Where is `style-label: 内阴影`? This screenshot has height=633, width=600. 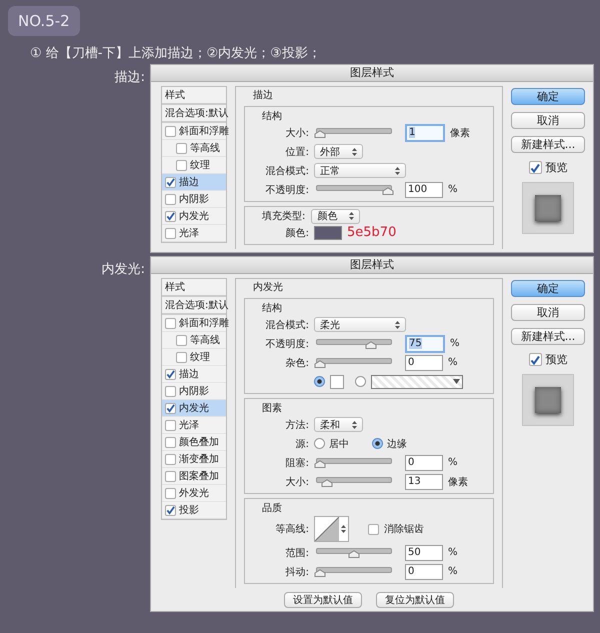
style-label: 内阴影 is located at coordinates (194, 199).